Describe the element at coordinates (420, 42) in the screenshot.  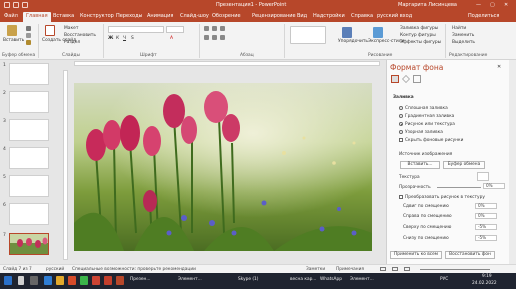
I see `shape-effects-button: Эффекты фигуры` at that location.